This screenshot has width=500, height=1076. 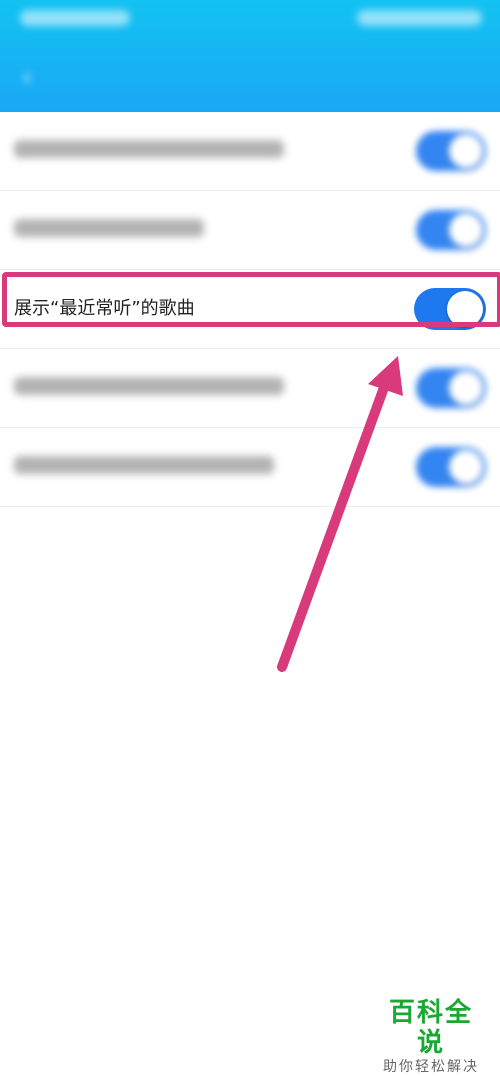 What do you see at coordinates (419, 18) in the screenshot?
I see `status-right-info` at bounding box center [419, 18].